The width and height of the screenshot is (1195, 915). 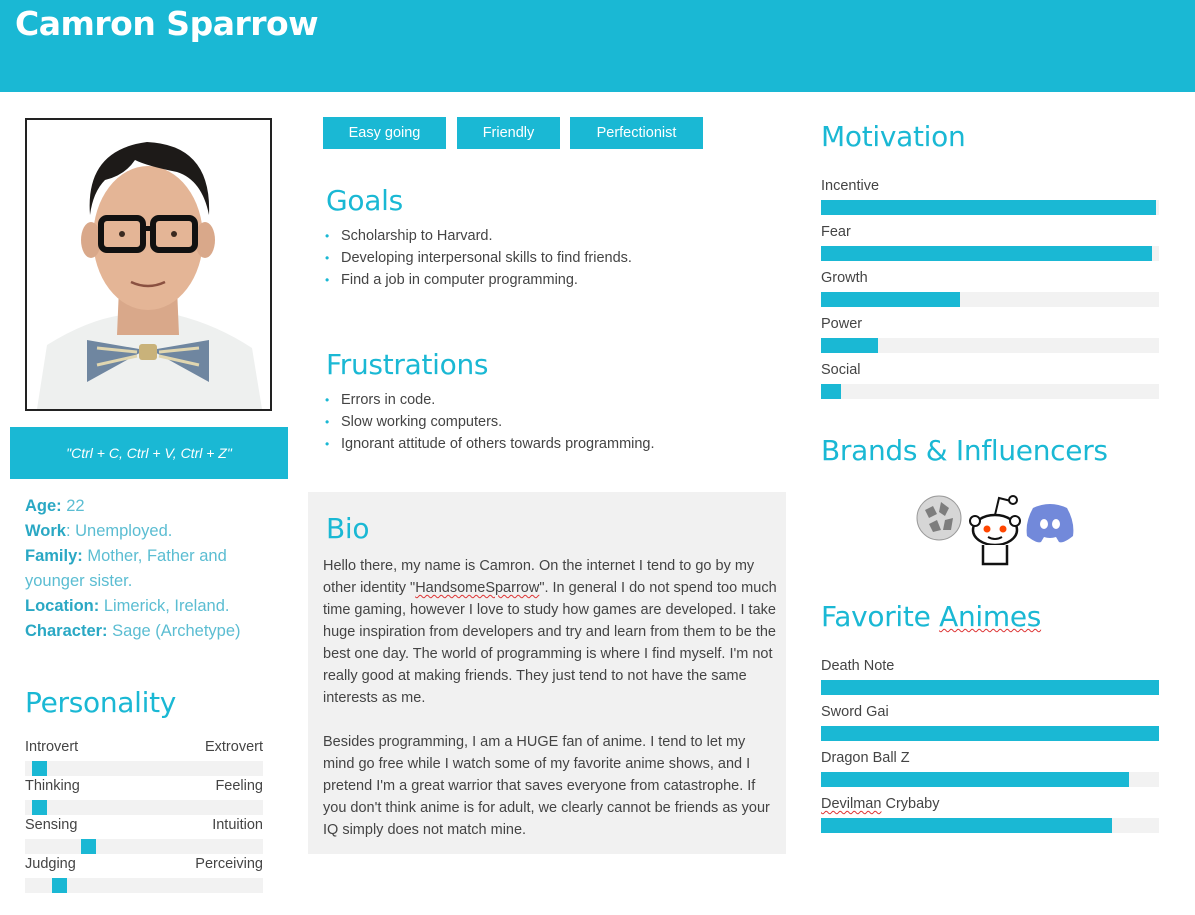 I want to click on motivation-label: Fear, so click(x=836, y=232).